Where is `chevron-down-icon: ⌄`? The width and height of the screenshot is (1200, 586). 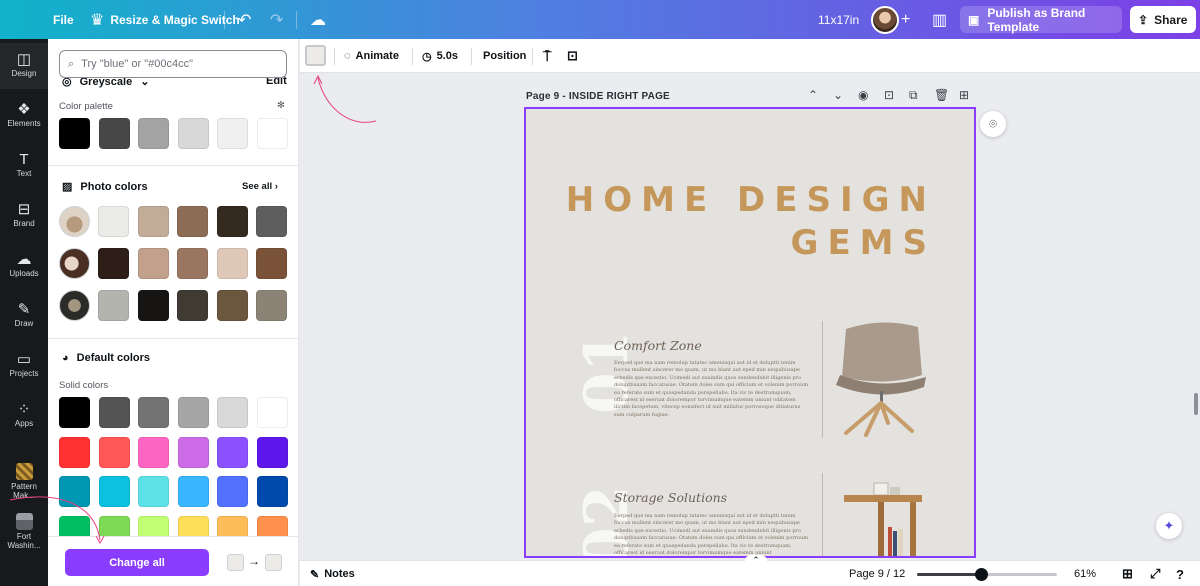
chevron-down-icon: ⌄ is located at coordinates (838, 95).